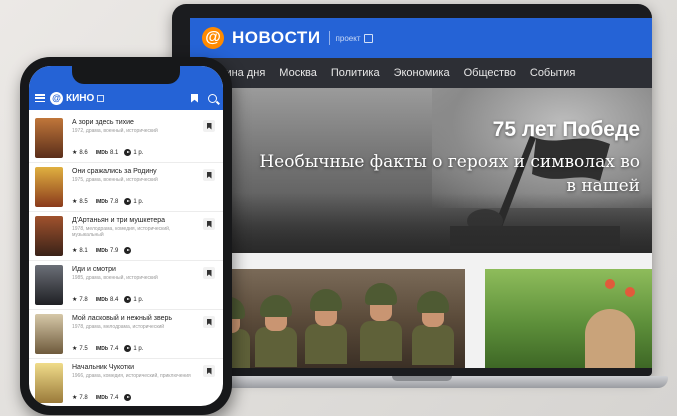 Image resolution: width=677 pixels, height=416 pixels. Describe the element at coordinates (298, 73) in the screenshot. I see `nav-item-moskva: Москва` at that location.